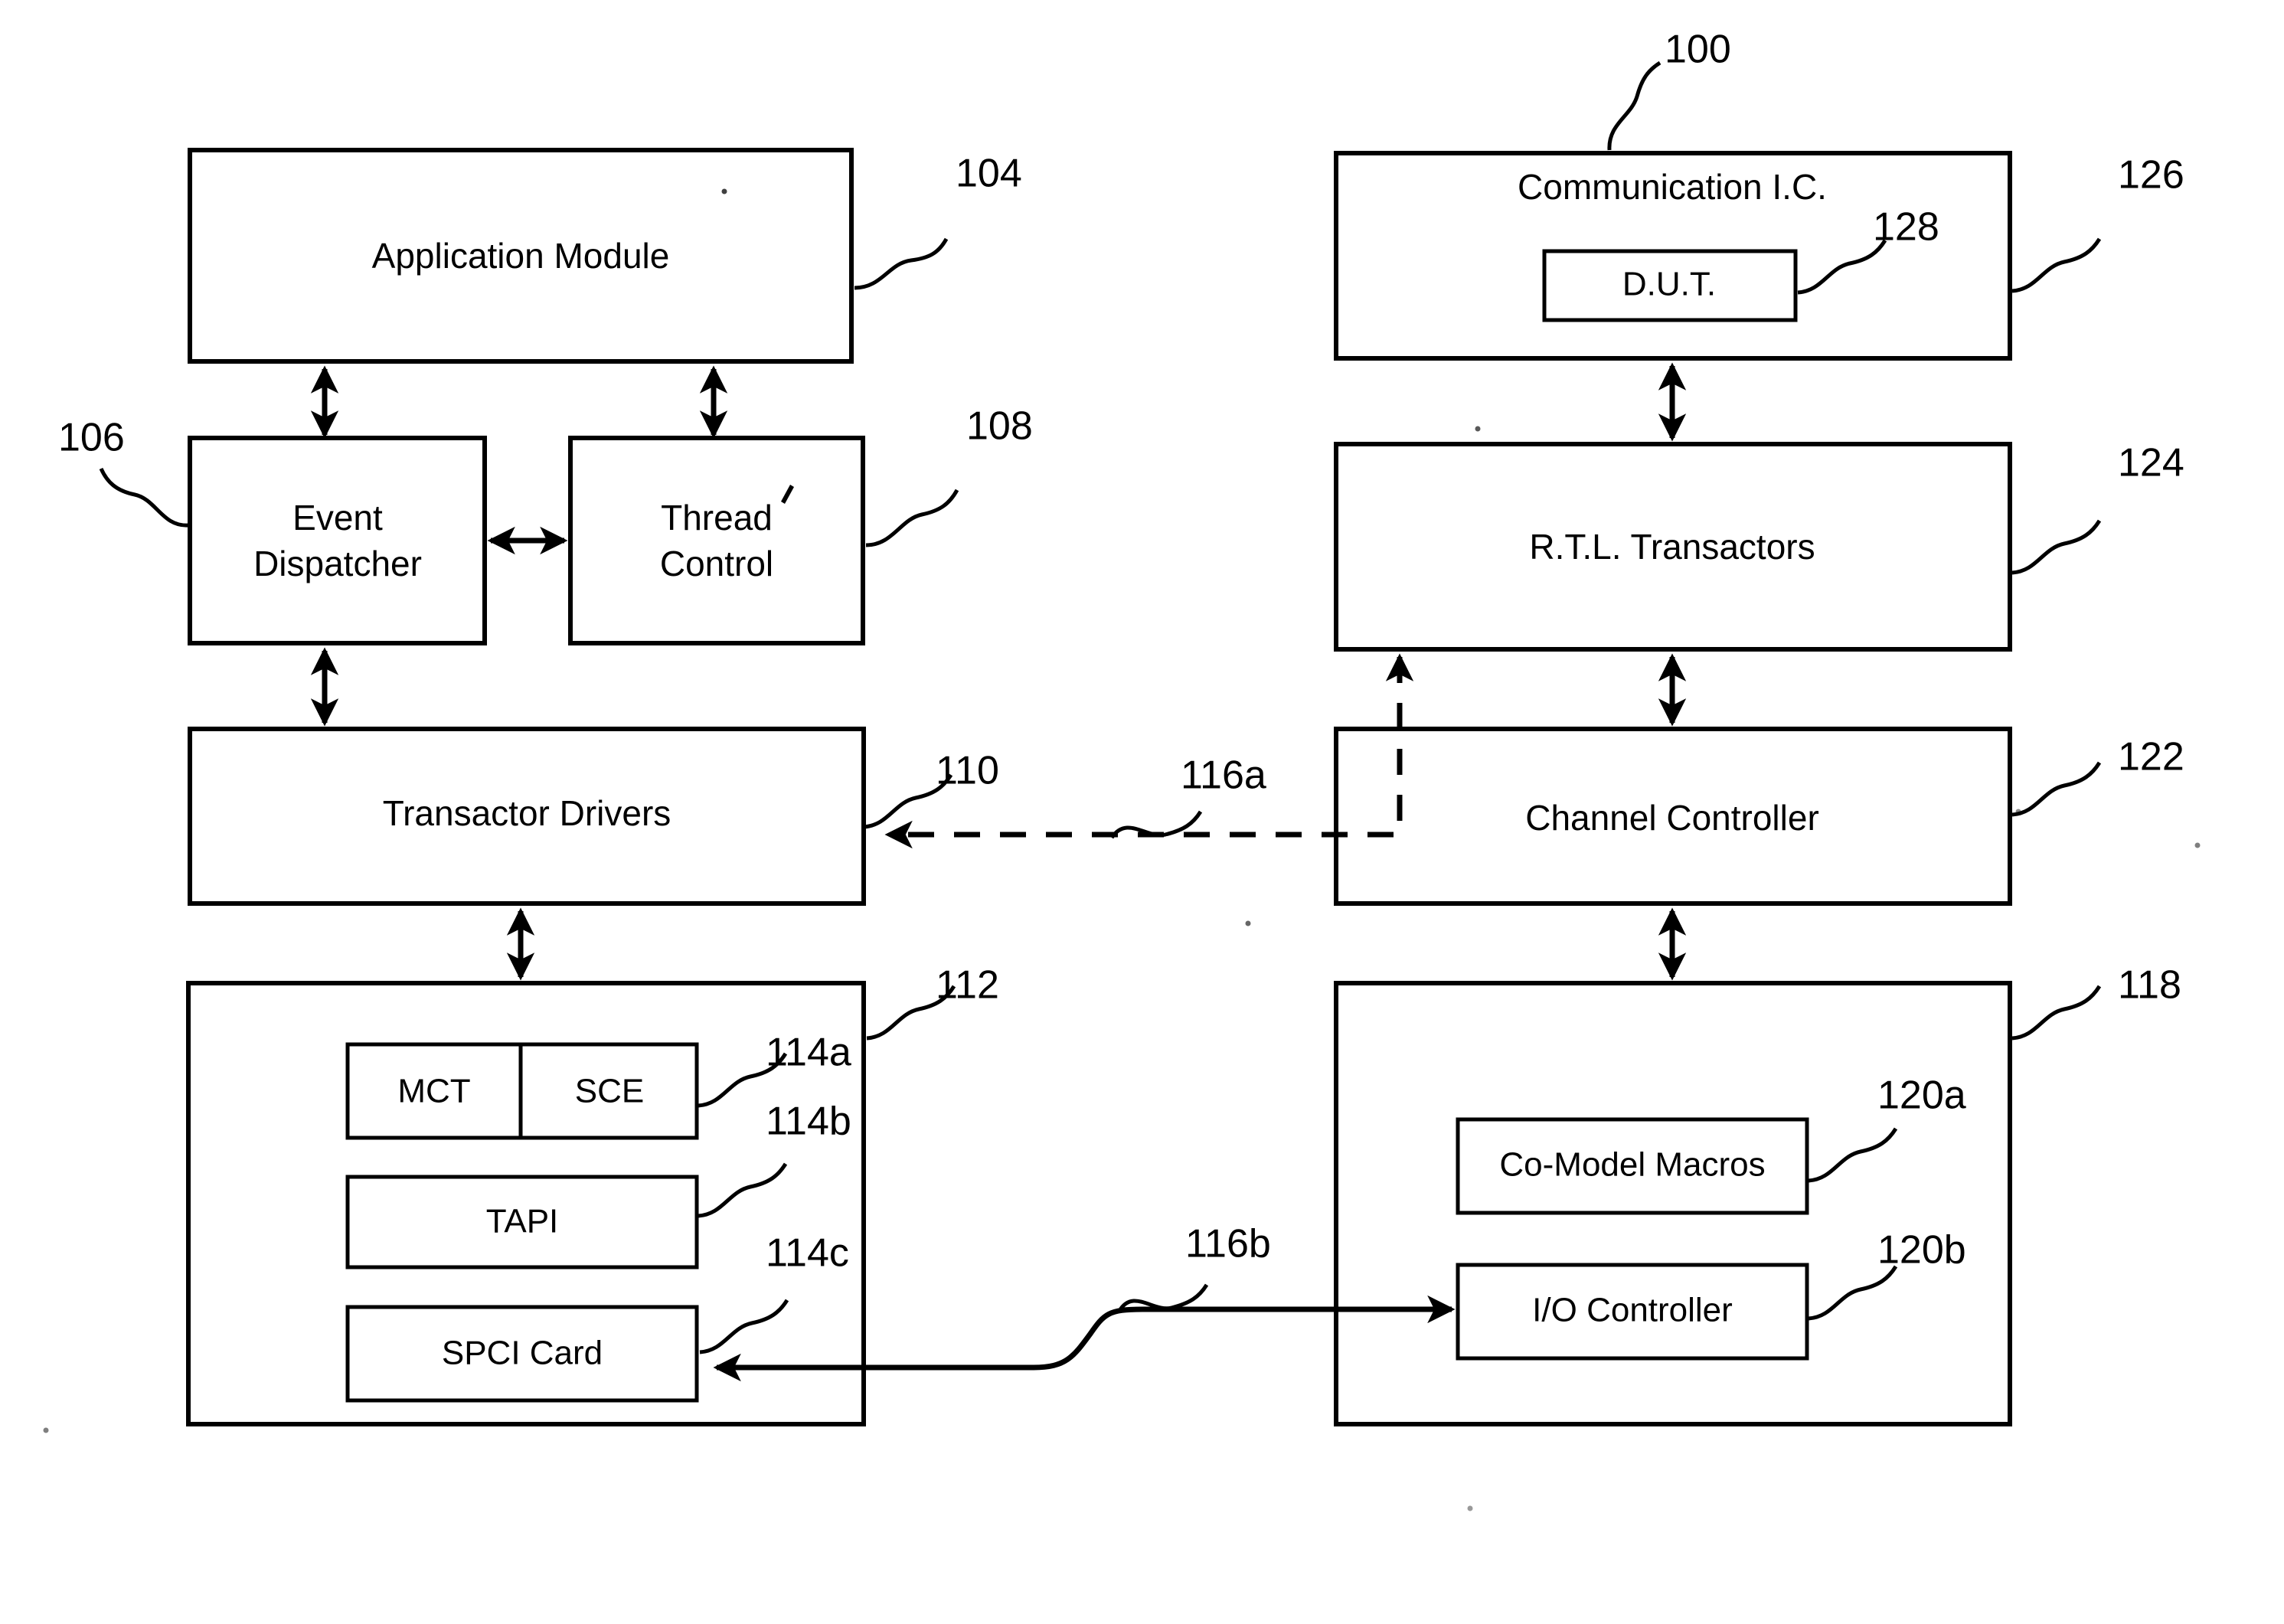 The height and width of the screenshot is (1624, 2284). I want to click on block-co-model-macros: Co-Model Macros, so click(1632, 1166).